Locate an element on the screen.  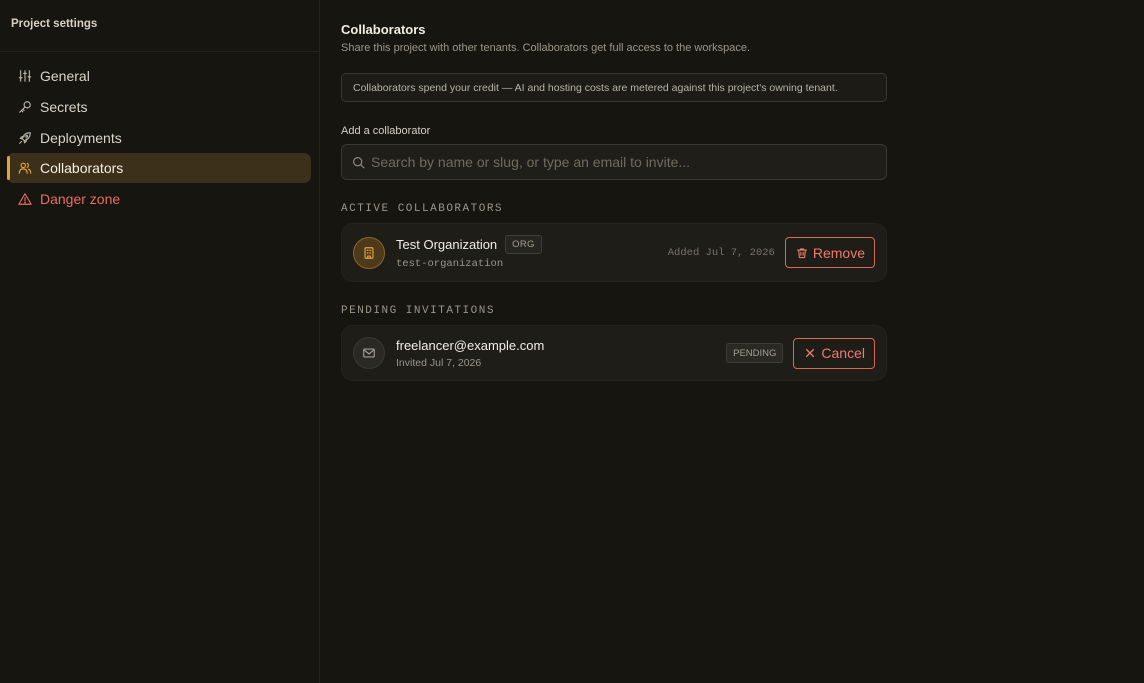
collaborator-name-row: Test Organization ORG is located at coordinates (532, 244).